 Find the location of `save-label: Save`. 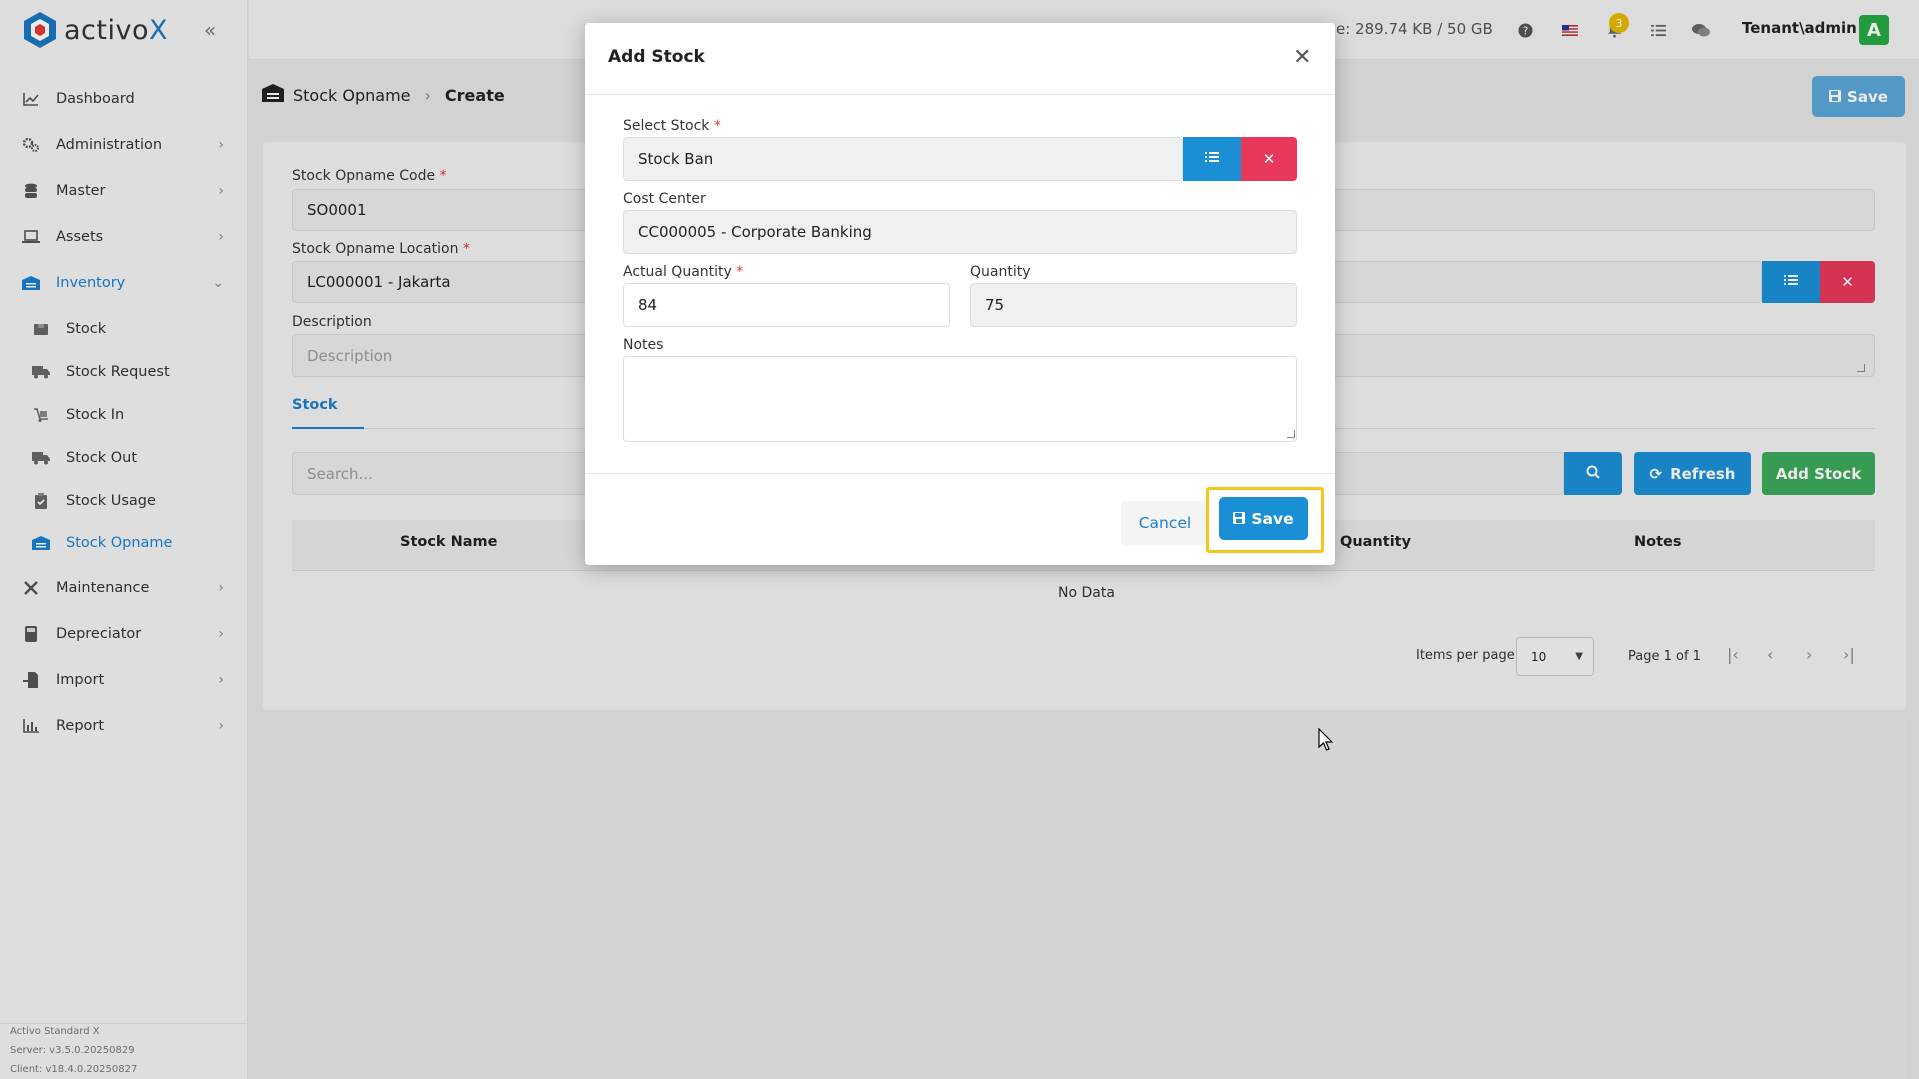

save-label: Save is located at coordinates (1272, 518).